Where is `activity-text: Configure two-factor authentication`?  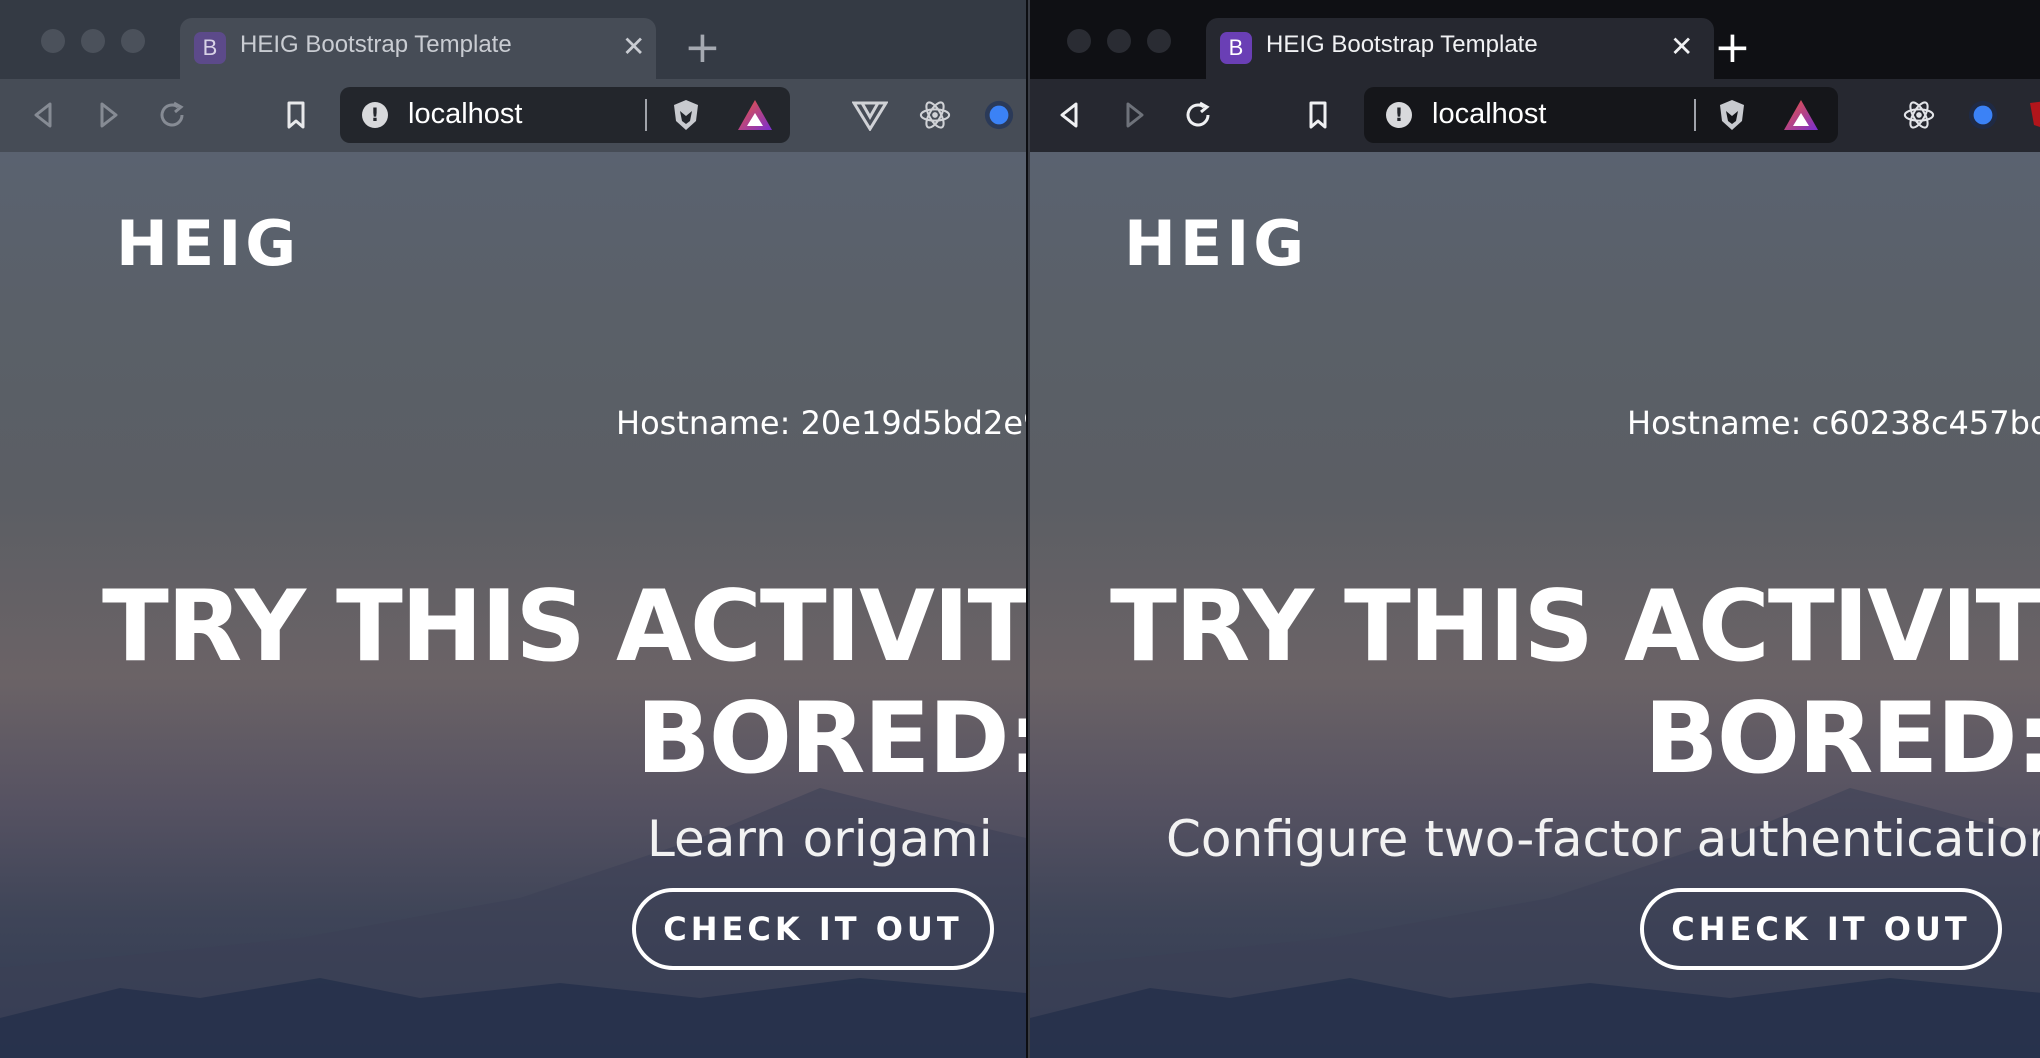
activity-text: Configure two-factor authentication is located at coordinates (1603, 839).